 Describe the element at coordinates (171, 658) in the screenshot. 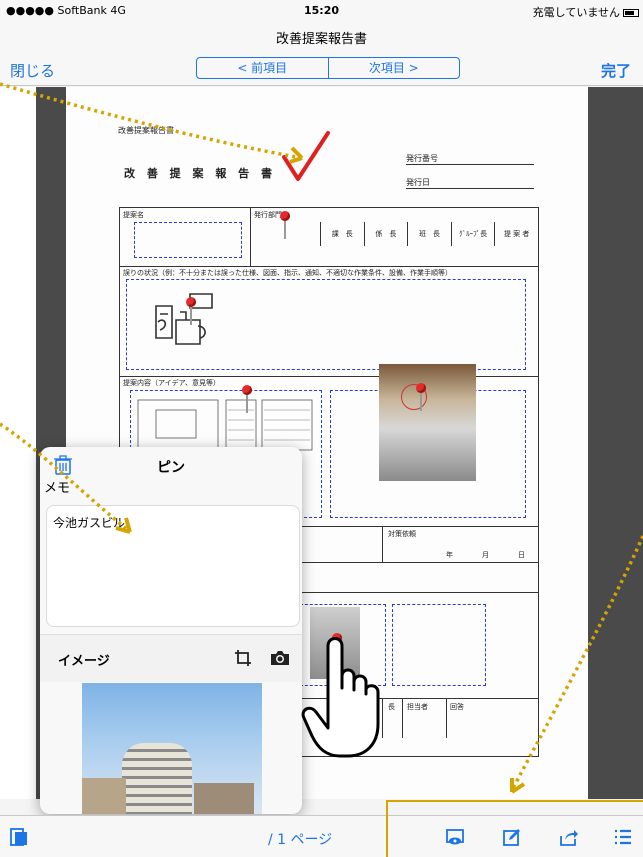

I see `image-row: イメージ` at that location.